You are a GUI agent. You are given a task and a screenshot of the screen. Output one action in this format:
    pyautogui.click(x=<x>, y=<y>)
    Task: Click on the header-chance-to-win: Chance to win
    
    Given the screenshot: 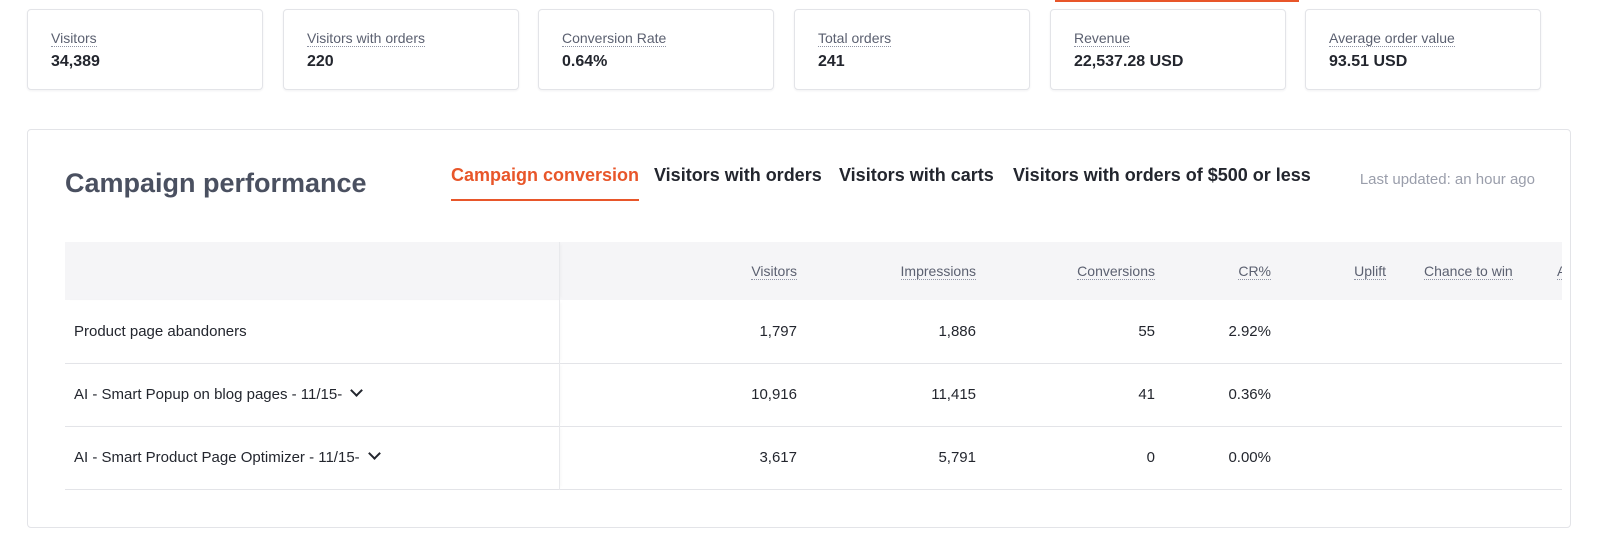 What is the action you would take?
    pyautogui.click(x=1471, y=271)
    